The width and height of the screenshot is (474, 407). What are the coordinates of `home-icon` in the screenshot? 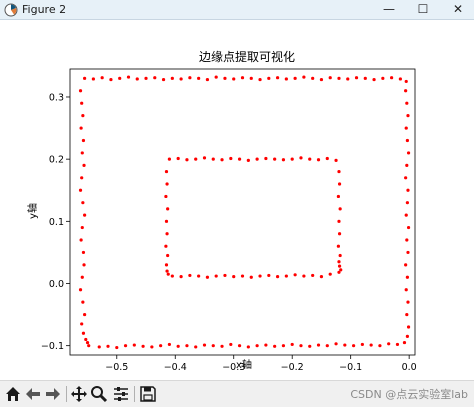 It's located at (13, 394).